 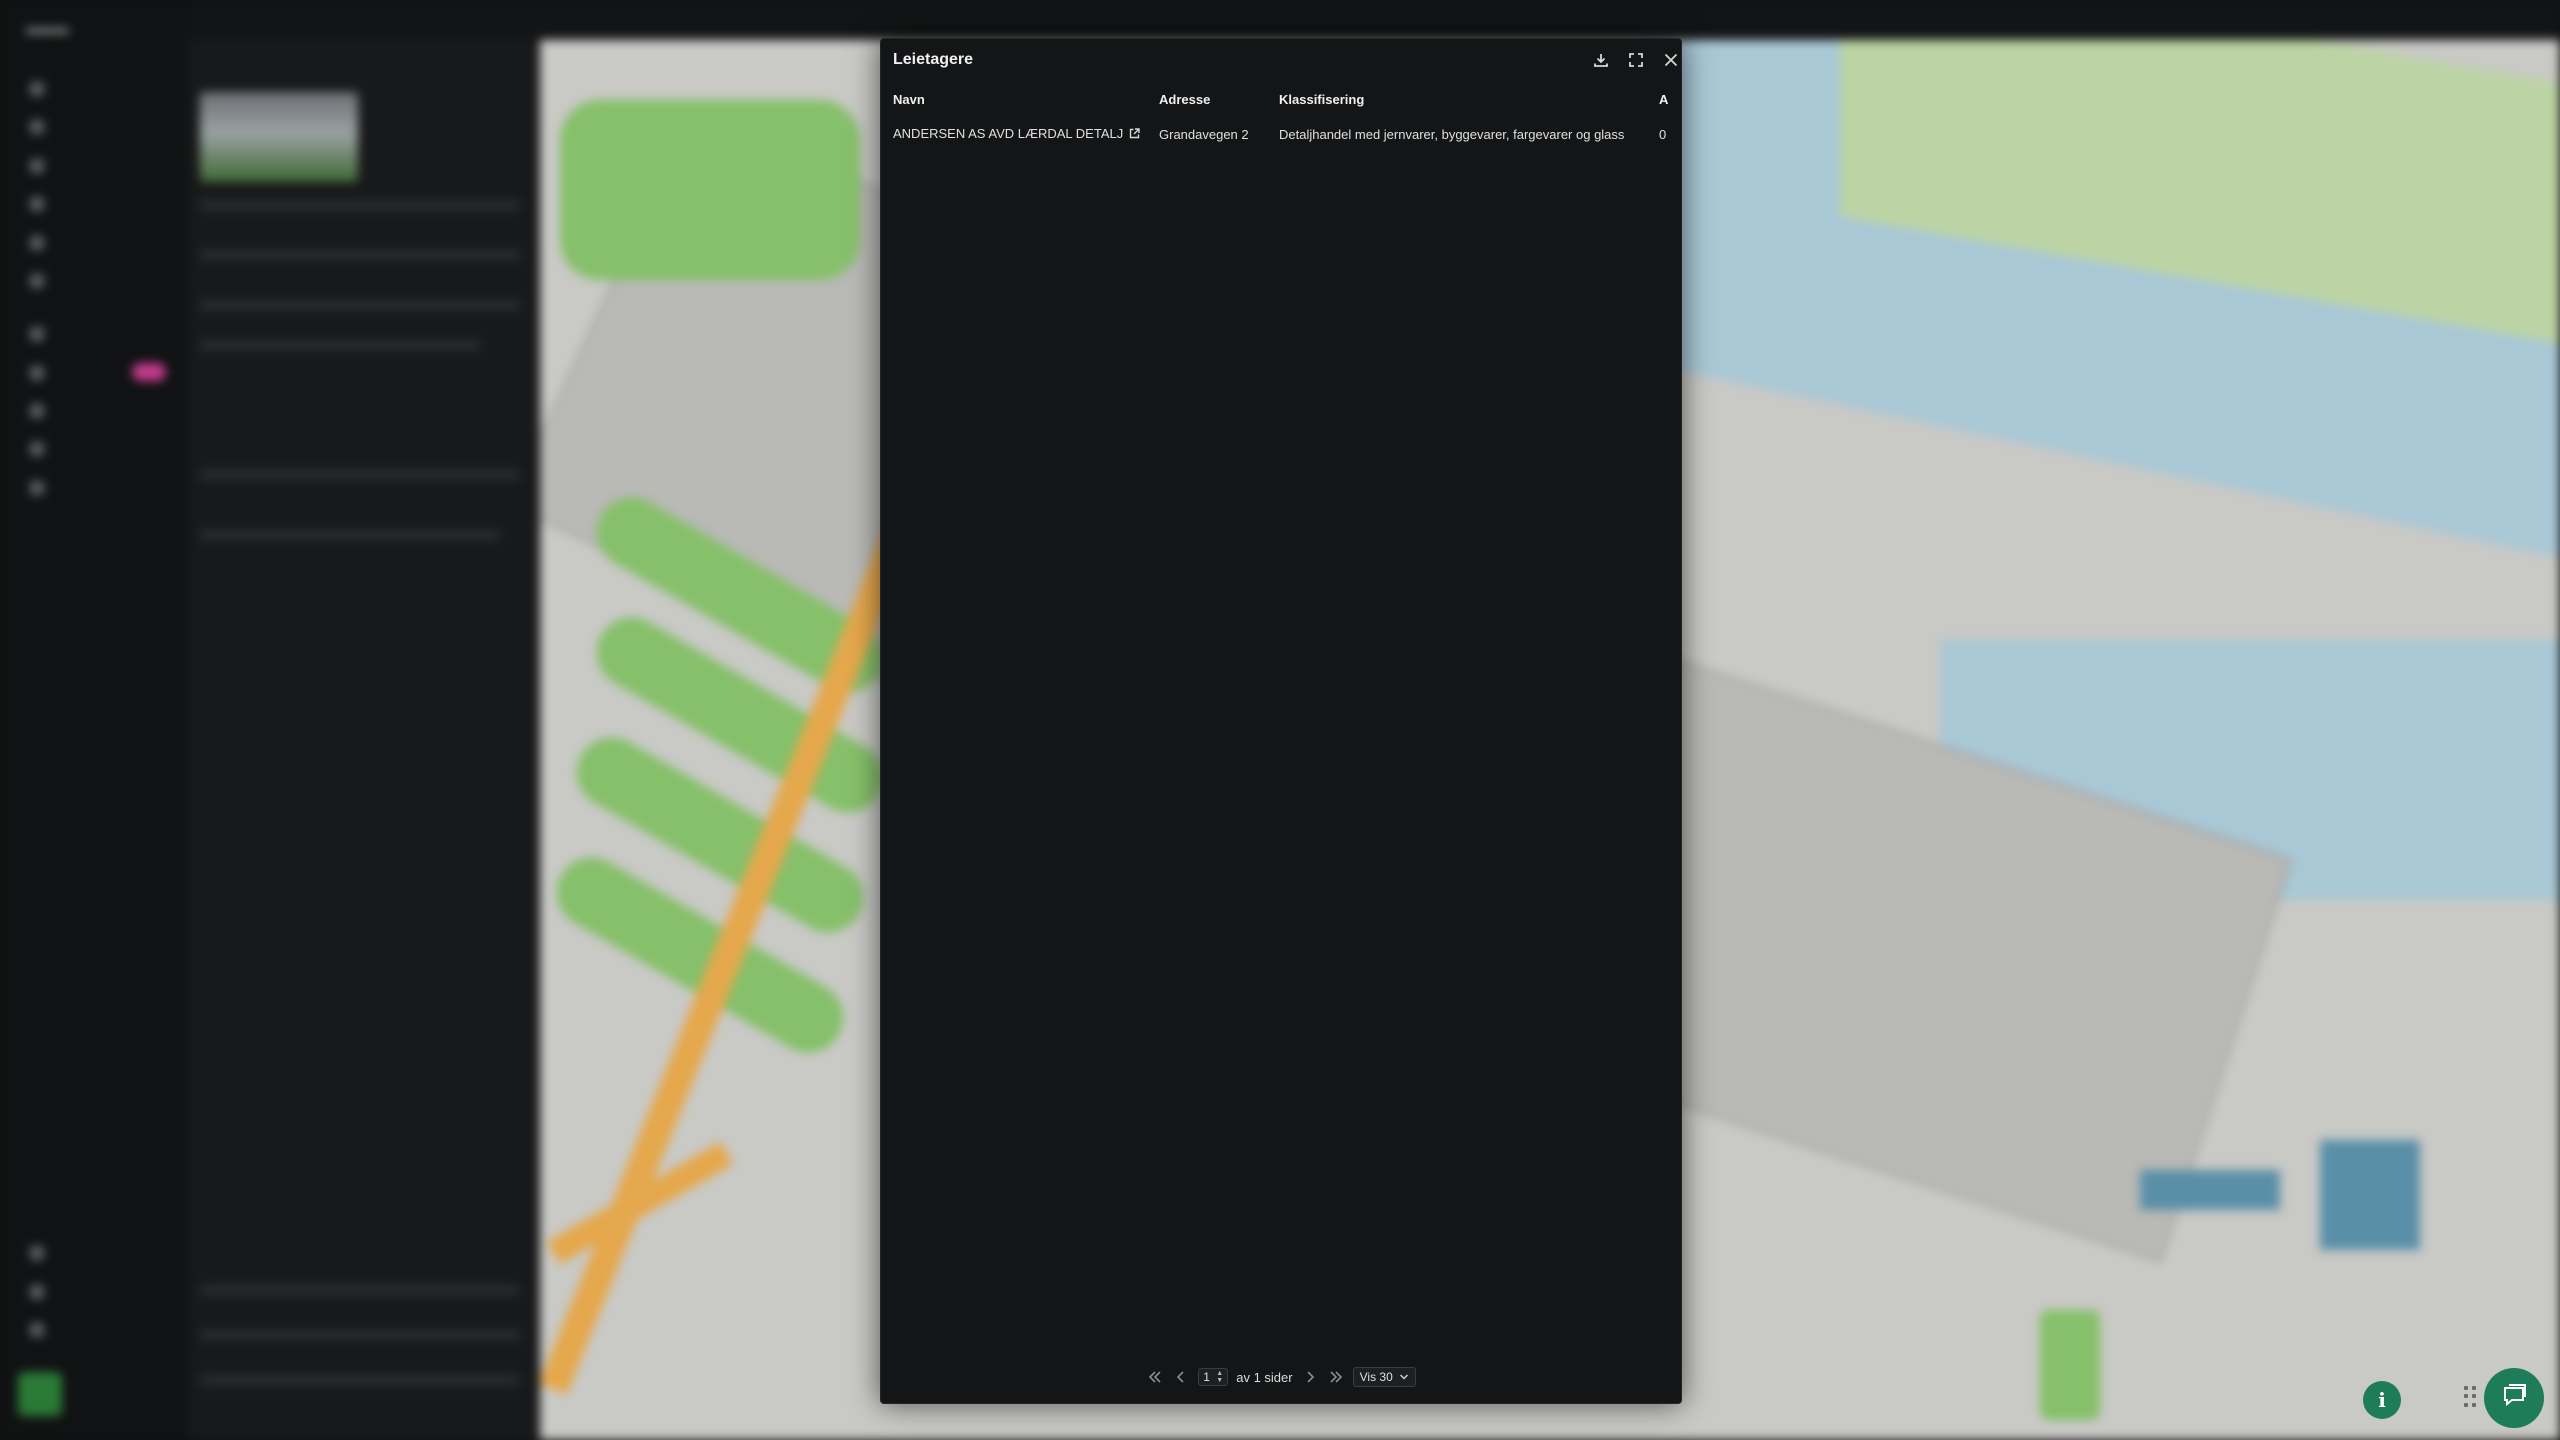 What do you see at coordinates (47, 31) in the screenshot?
I see `app-logo: ▪▪▪▪▪▪` at bounding box center [47, 31].